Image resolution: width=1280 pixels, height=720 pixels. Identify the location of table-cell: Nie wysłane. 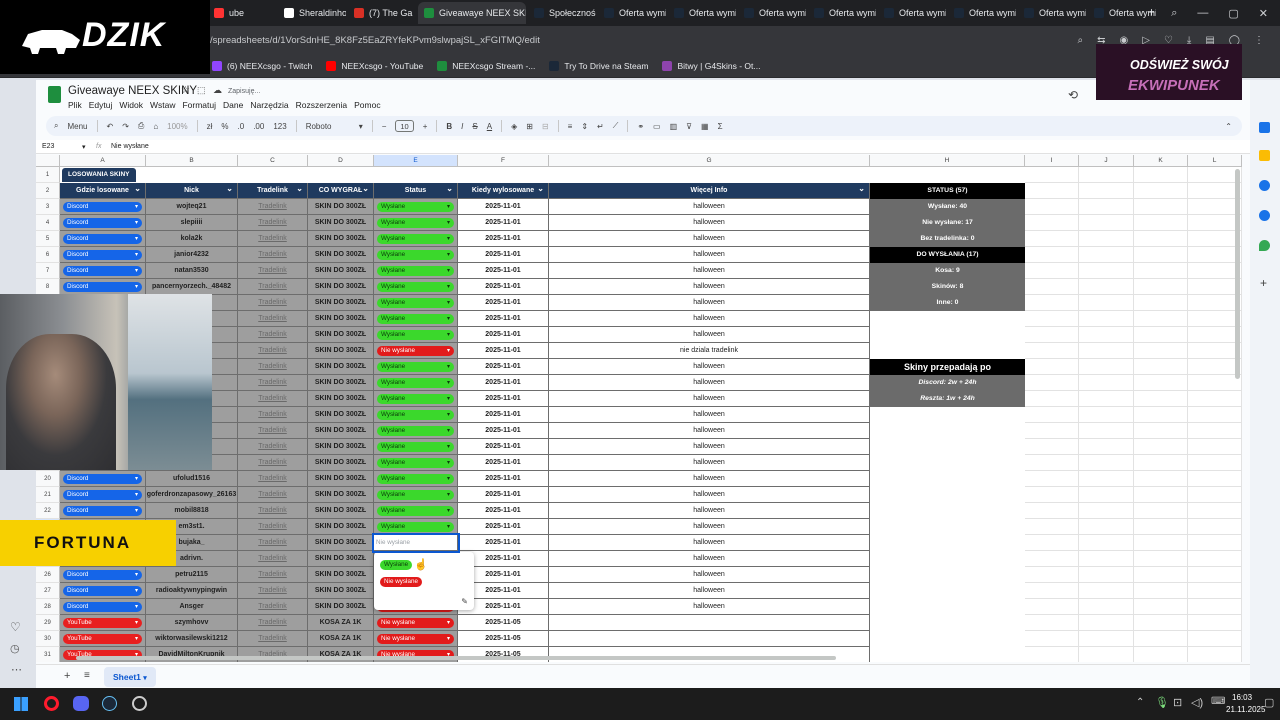
(416, 639).